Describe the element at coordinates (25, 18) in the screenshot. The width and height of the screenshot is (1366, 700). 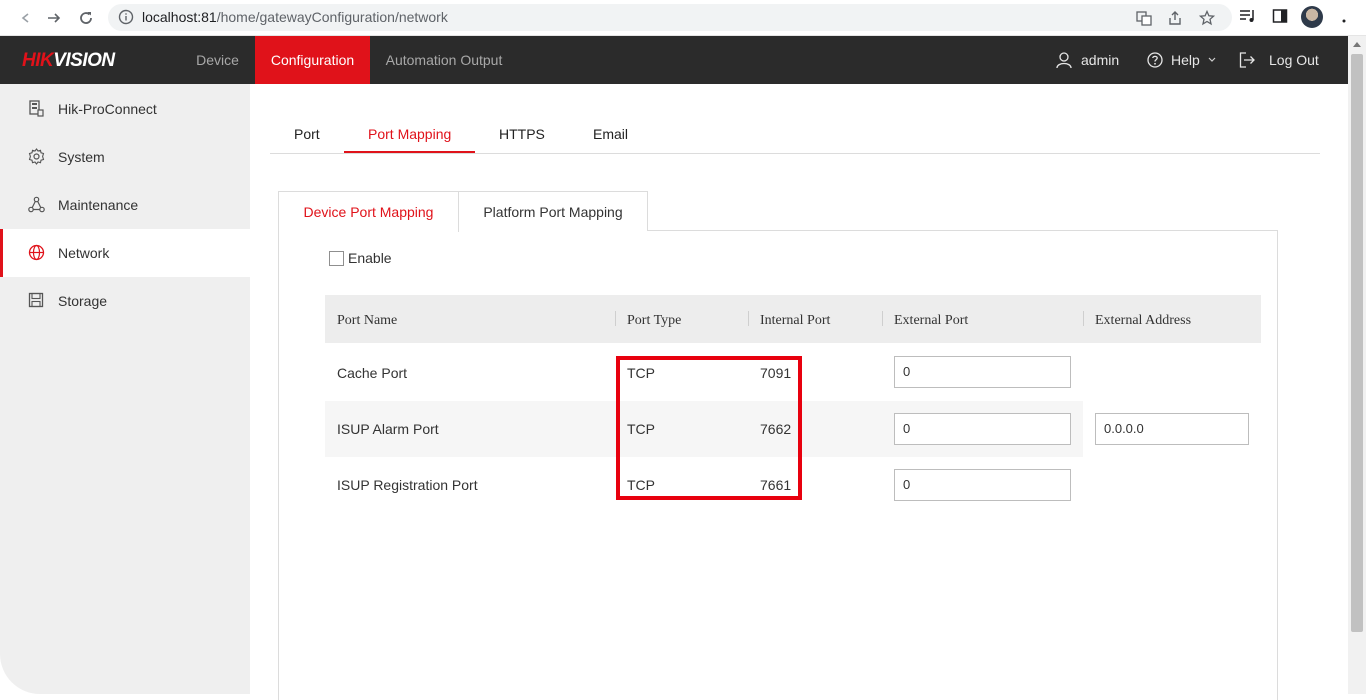
I see `back-icon` at that location.